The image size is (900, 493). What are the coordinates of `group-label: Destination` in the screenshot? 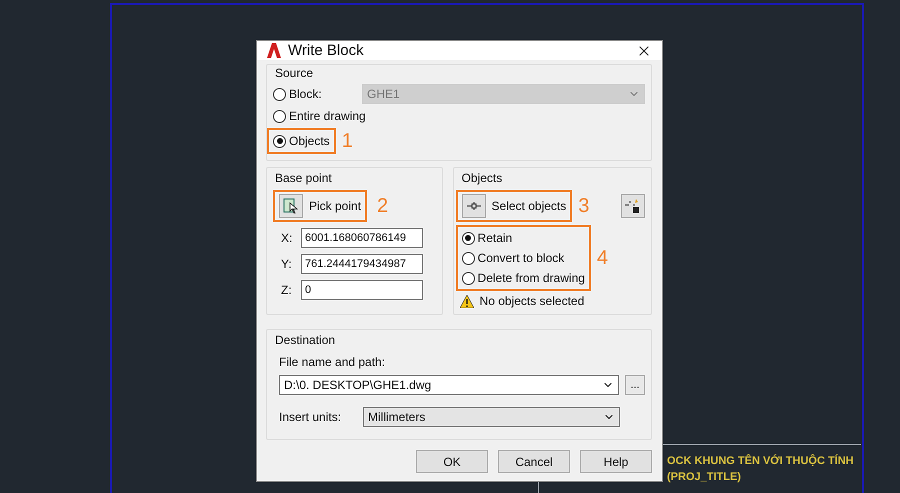 It's located at (305, 340).